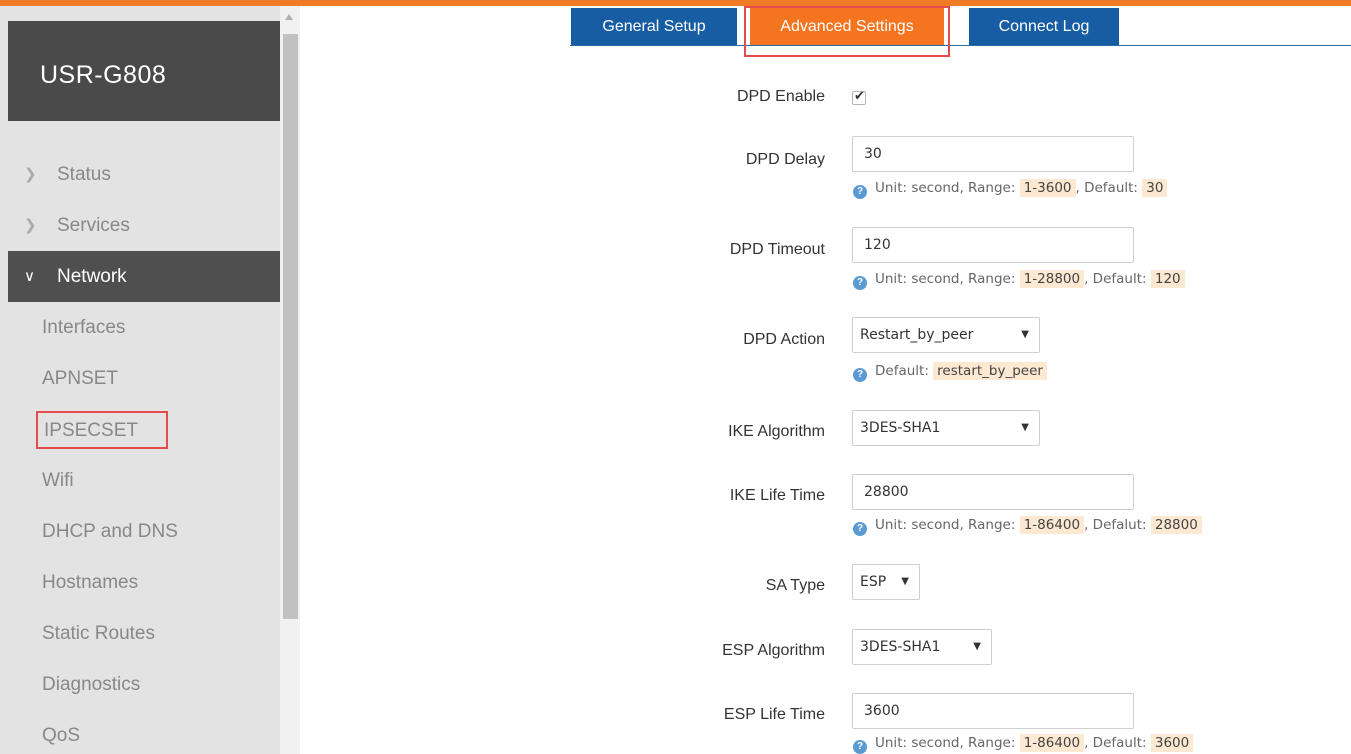  I want to click on dpd-action-select: Restart_by_peer ▼, so click(946, 335).